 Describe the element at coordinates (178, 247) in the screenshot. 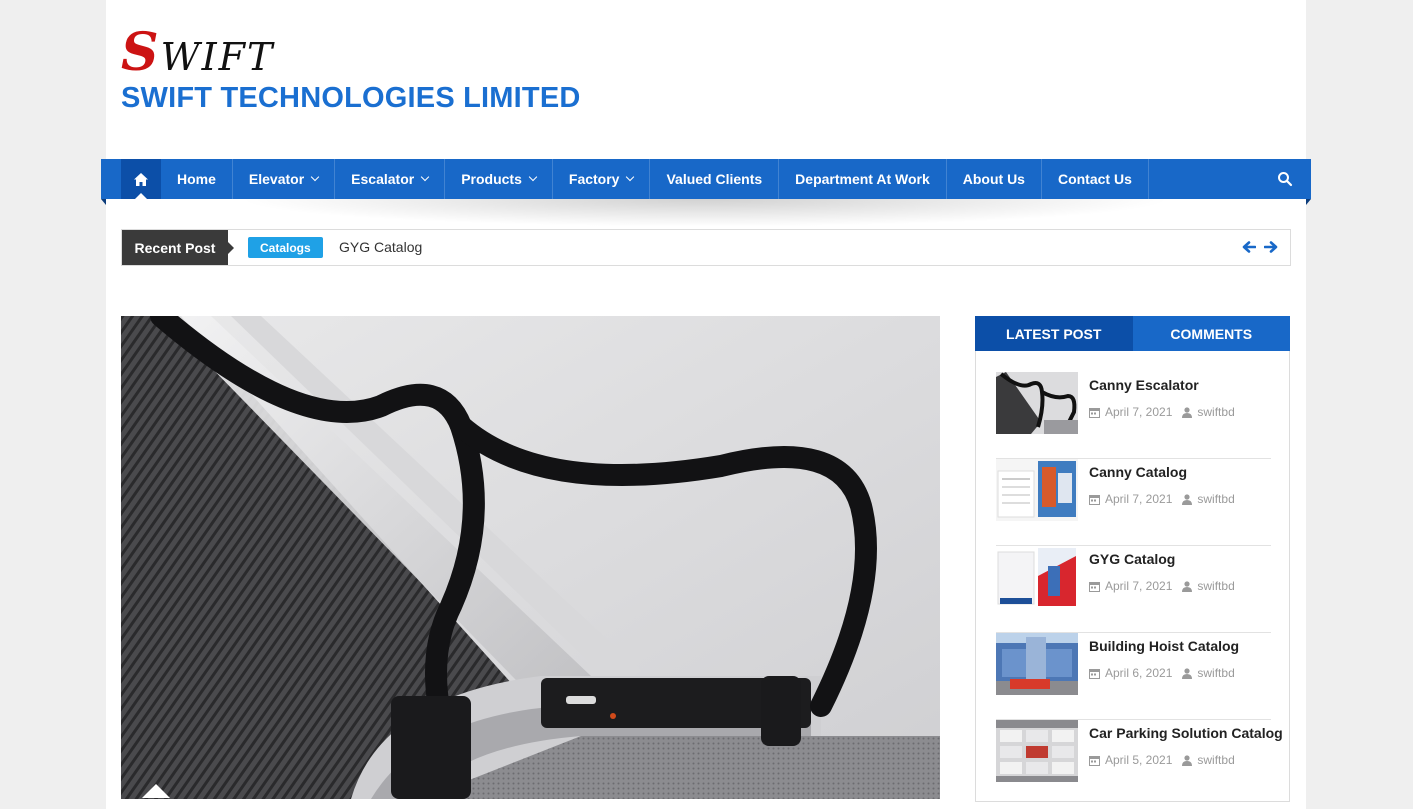

I see `ticker-label: Recent Post` at that location.